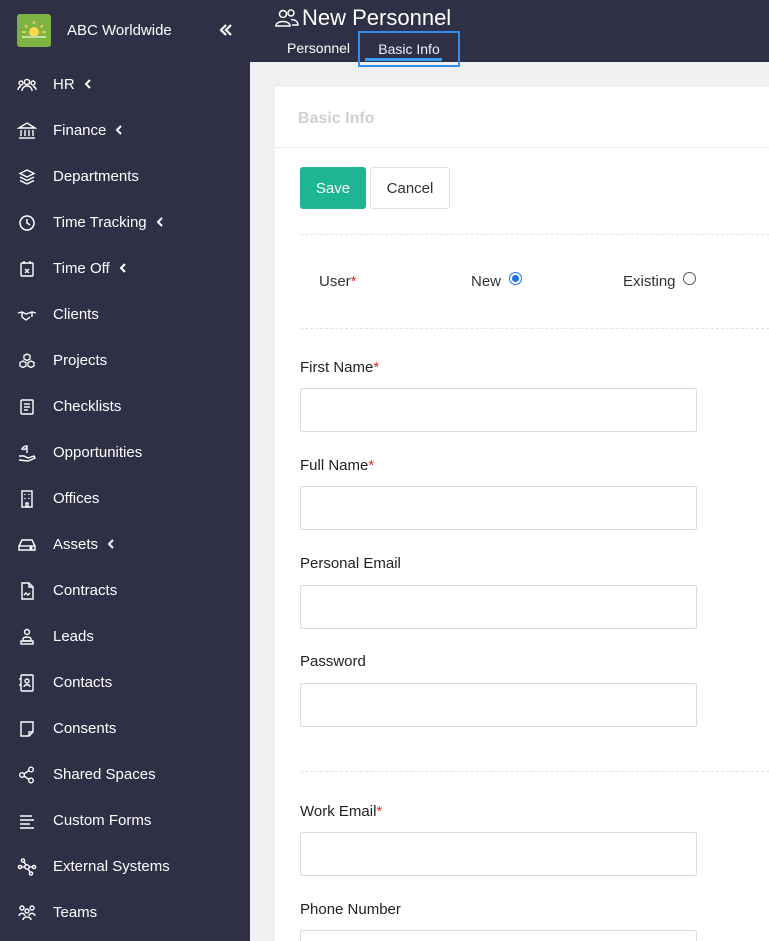  Describe the element at coordinates (104, 774) in the screenshot. I see `sidebar-item-label: Shared Spaces` at that location.